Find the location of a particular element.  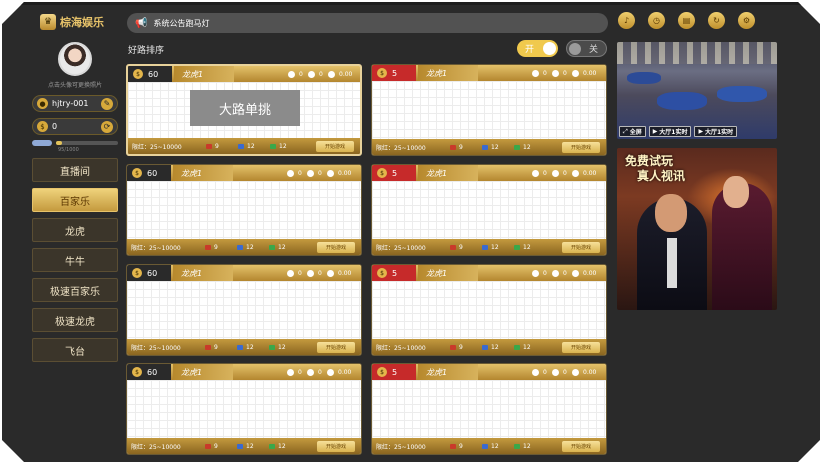

user-icon is located at coordinates (290, 173).